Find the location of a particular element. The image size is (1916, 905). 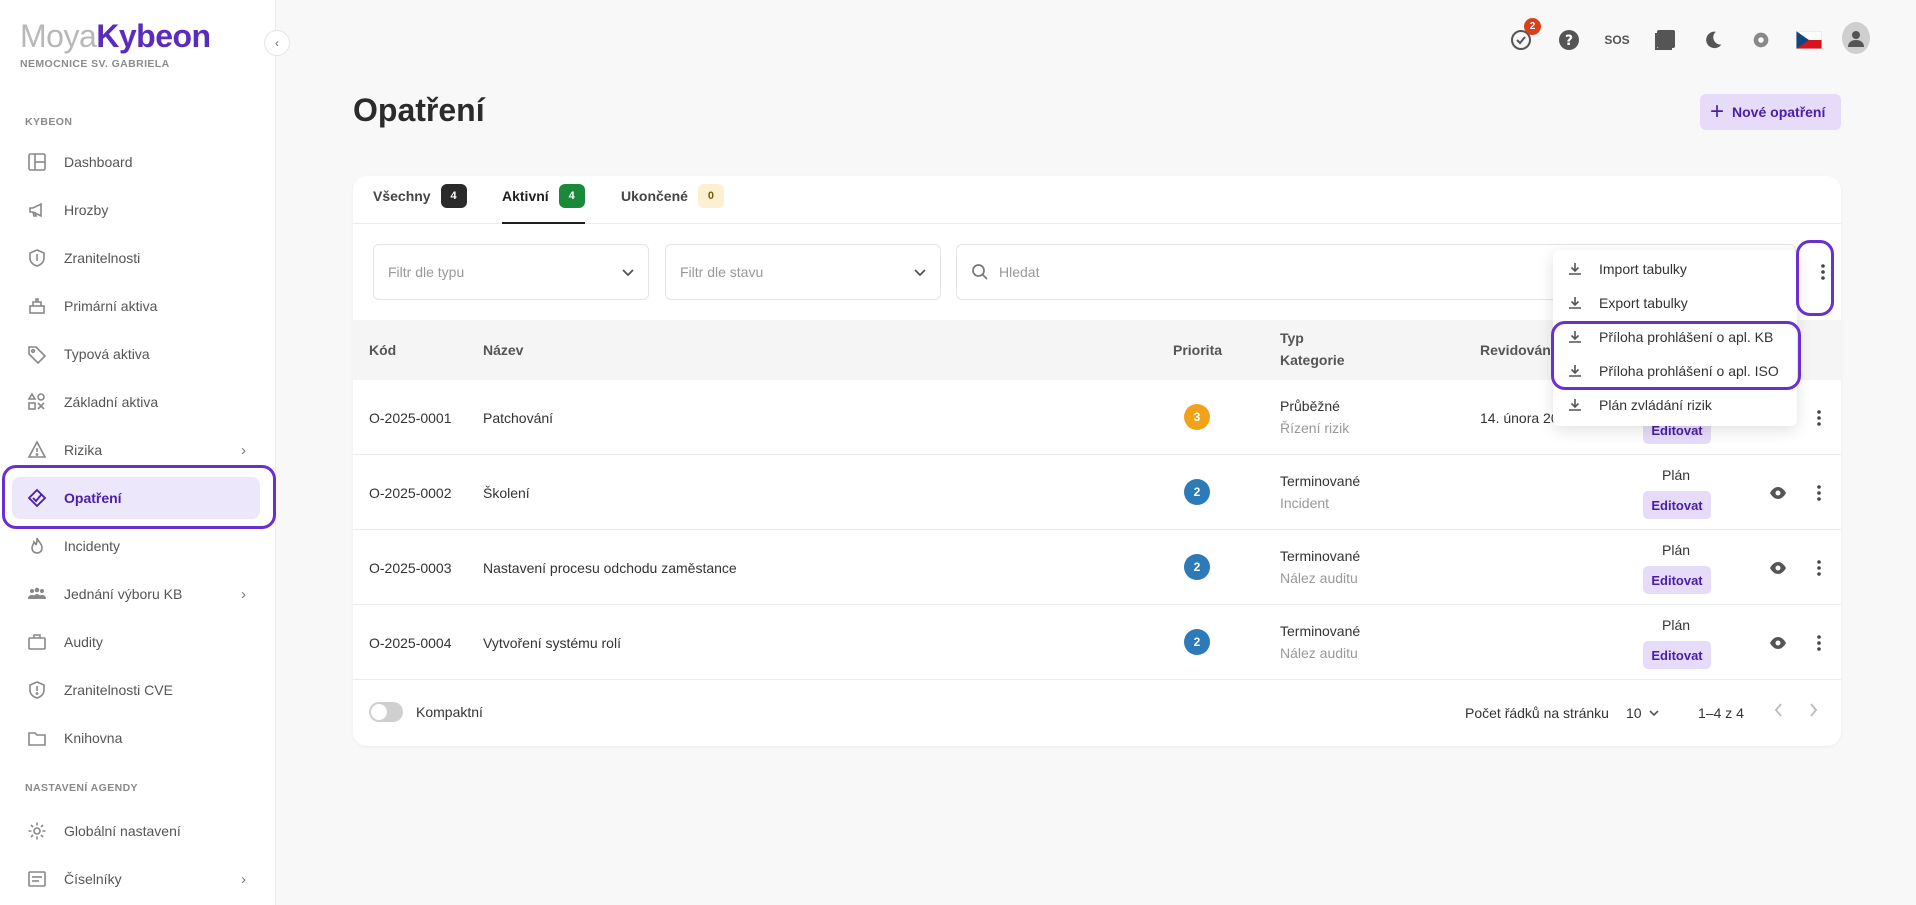

moon-icon is located at coordinates (1714, 40).